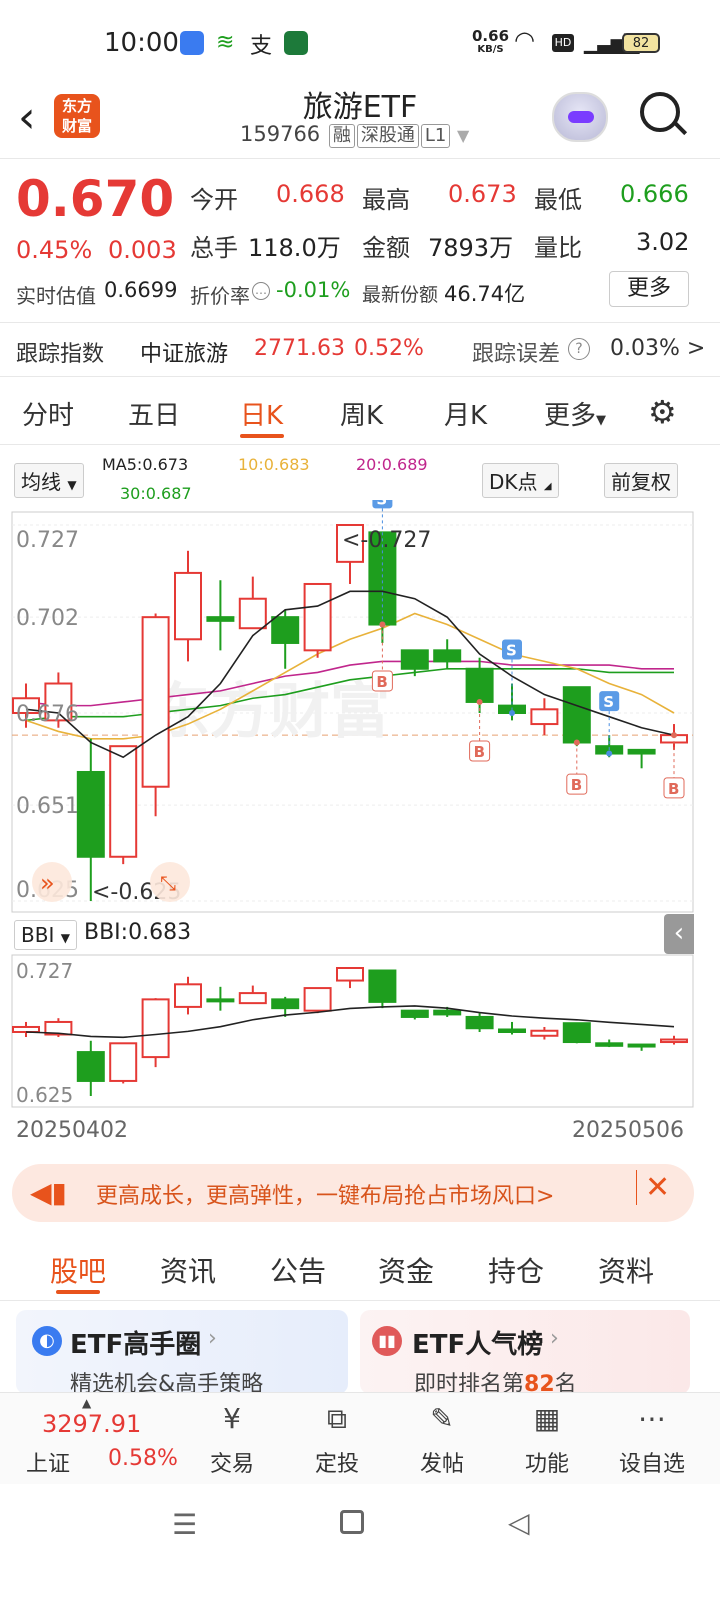  Describe the element at coordinates (141, 43) in the screenshot. I see `status-time: 10:00` at that location.